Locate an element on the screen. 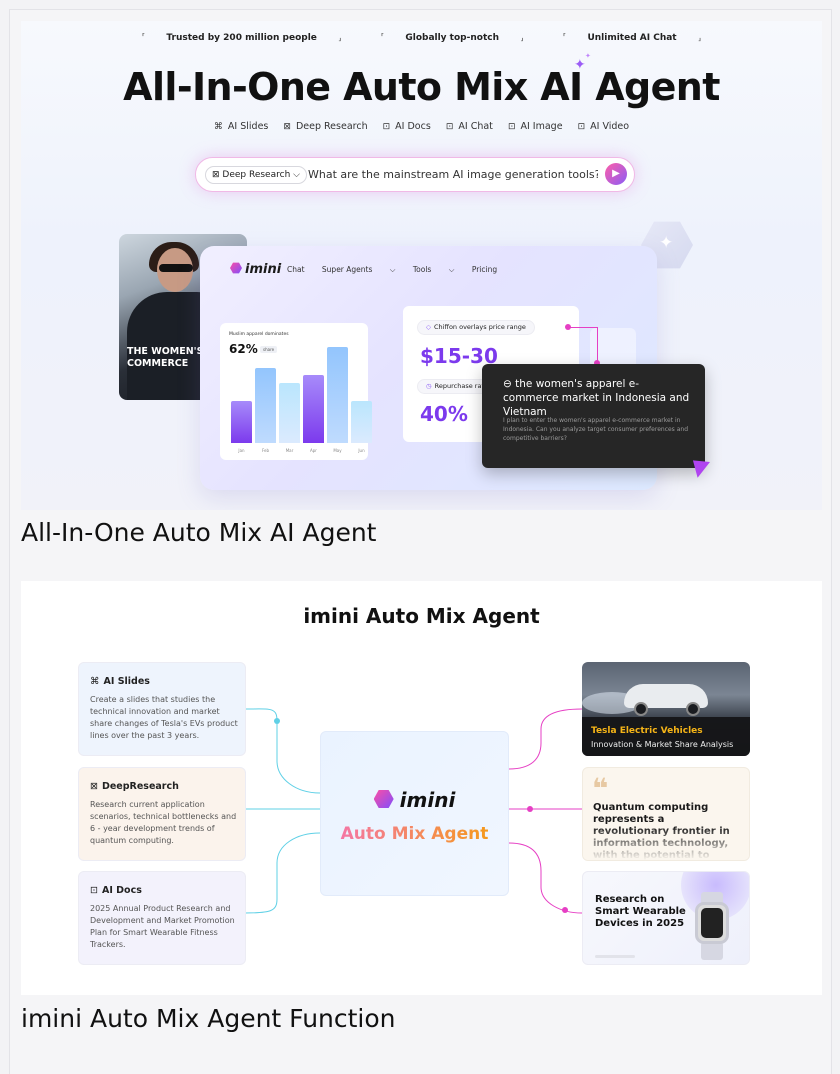 The image size is (840, 1074). section-title: imini Auto Mix Agent is located at coordinates (421, 616).